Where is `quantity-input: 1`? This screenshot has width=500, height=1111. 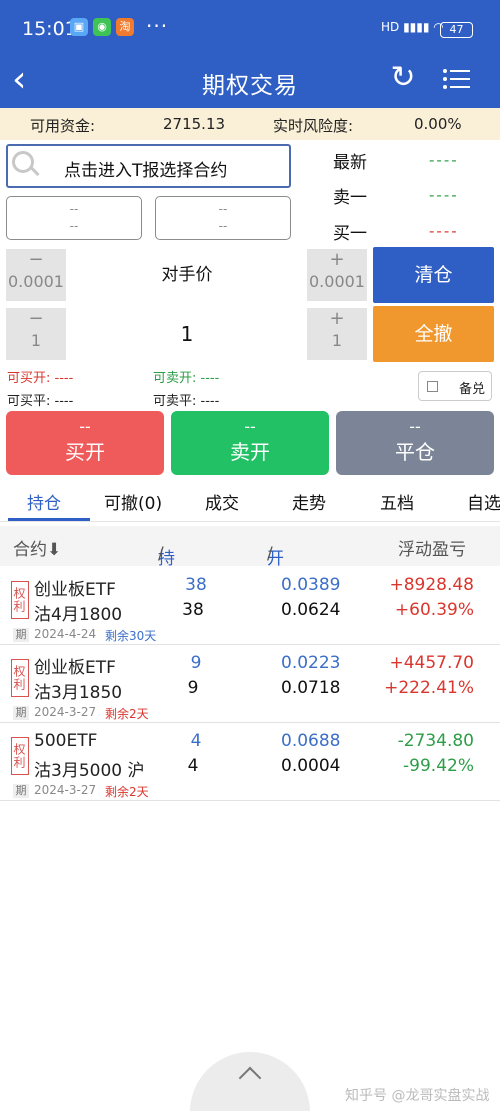
quantity-input: 1 is located at coordinates (187, 334).